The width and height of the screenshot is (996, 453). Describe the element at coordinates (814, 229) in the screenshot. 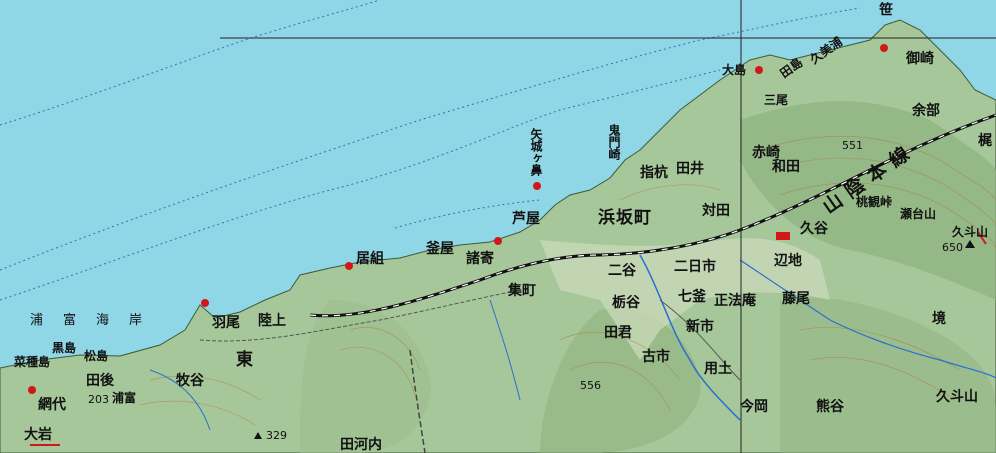

I see `place-kuri: 久谷` at that location.